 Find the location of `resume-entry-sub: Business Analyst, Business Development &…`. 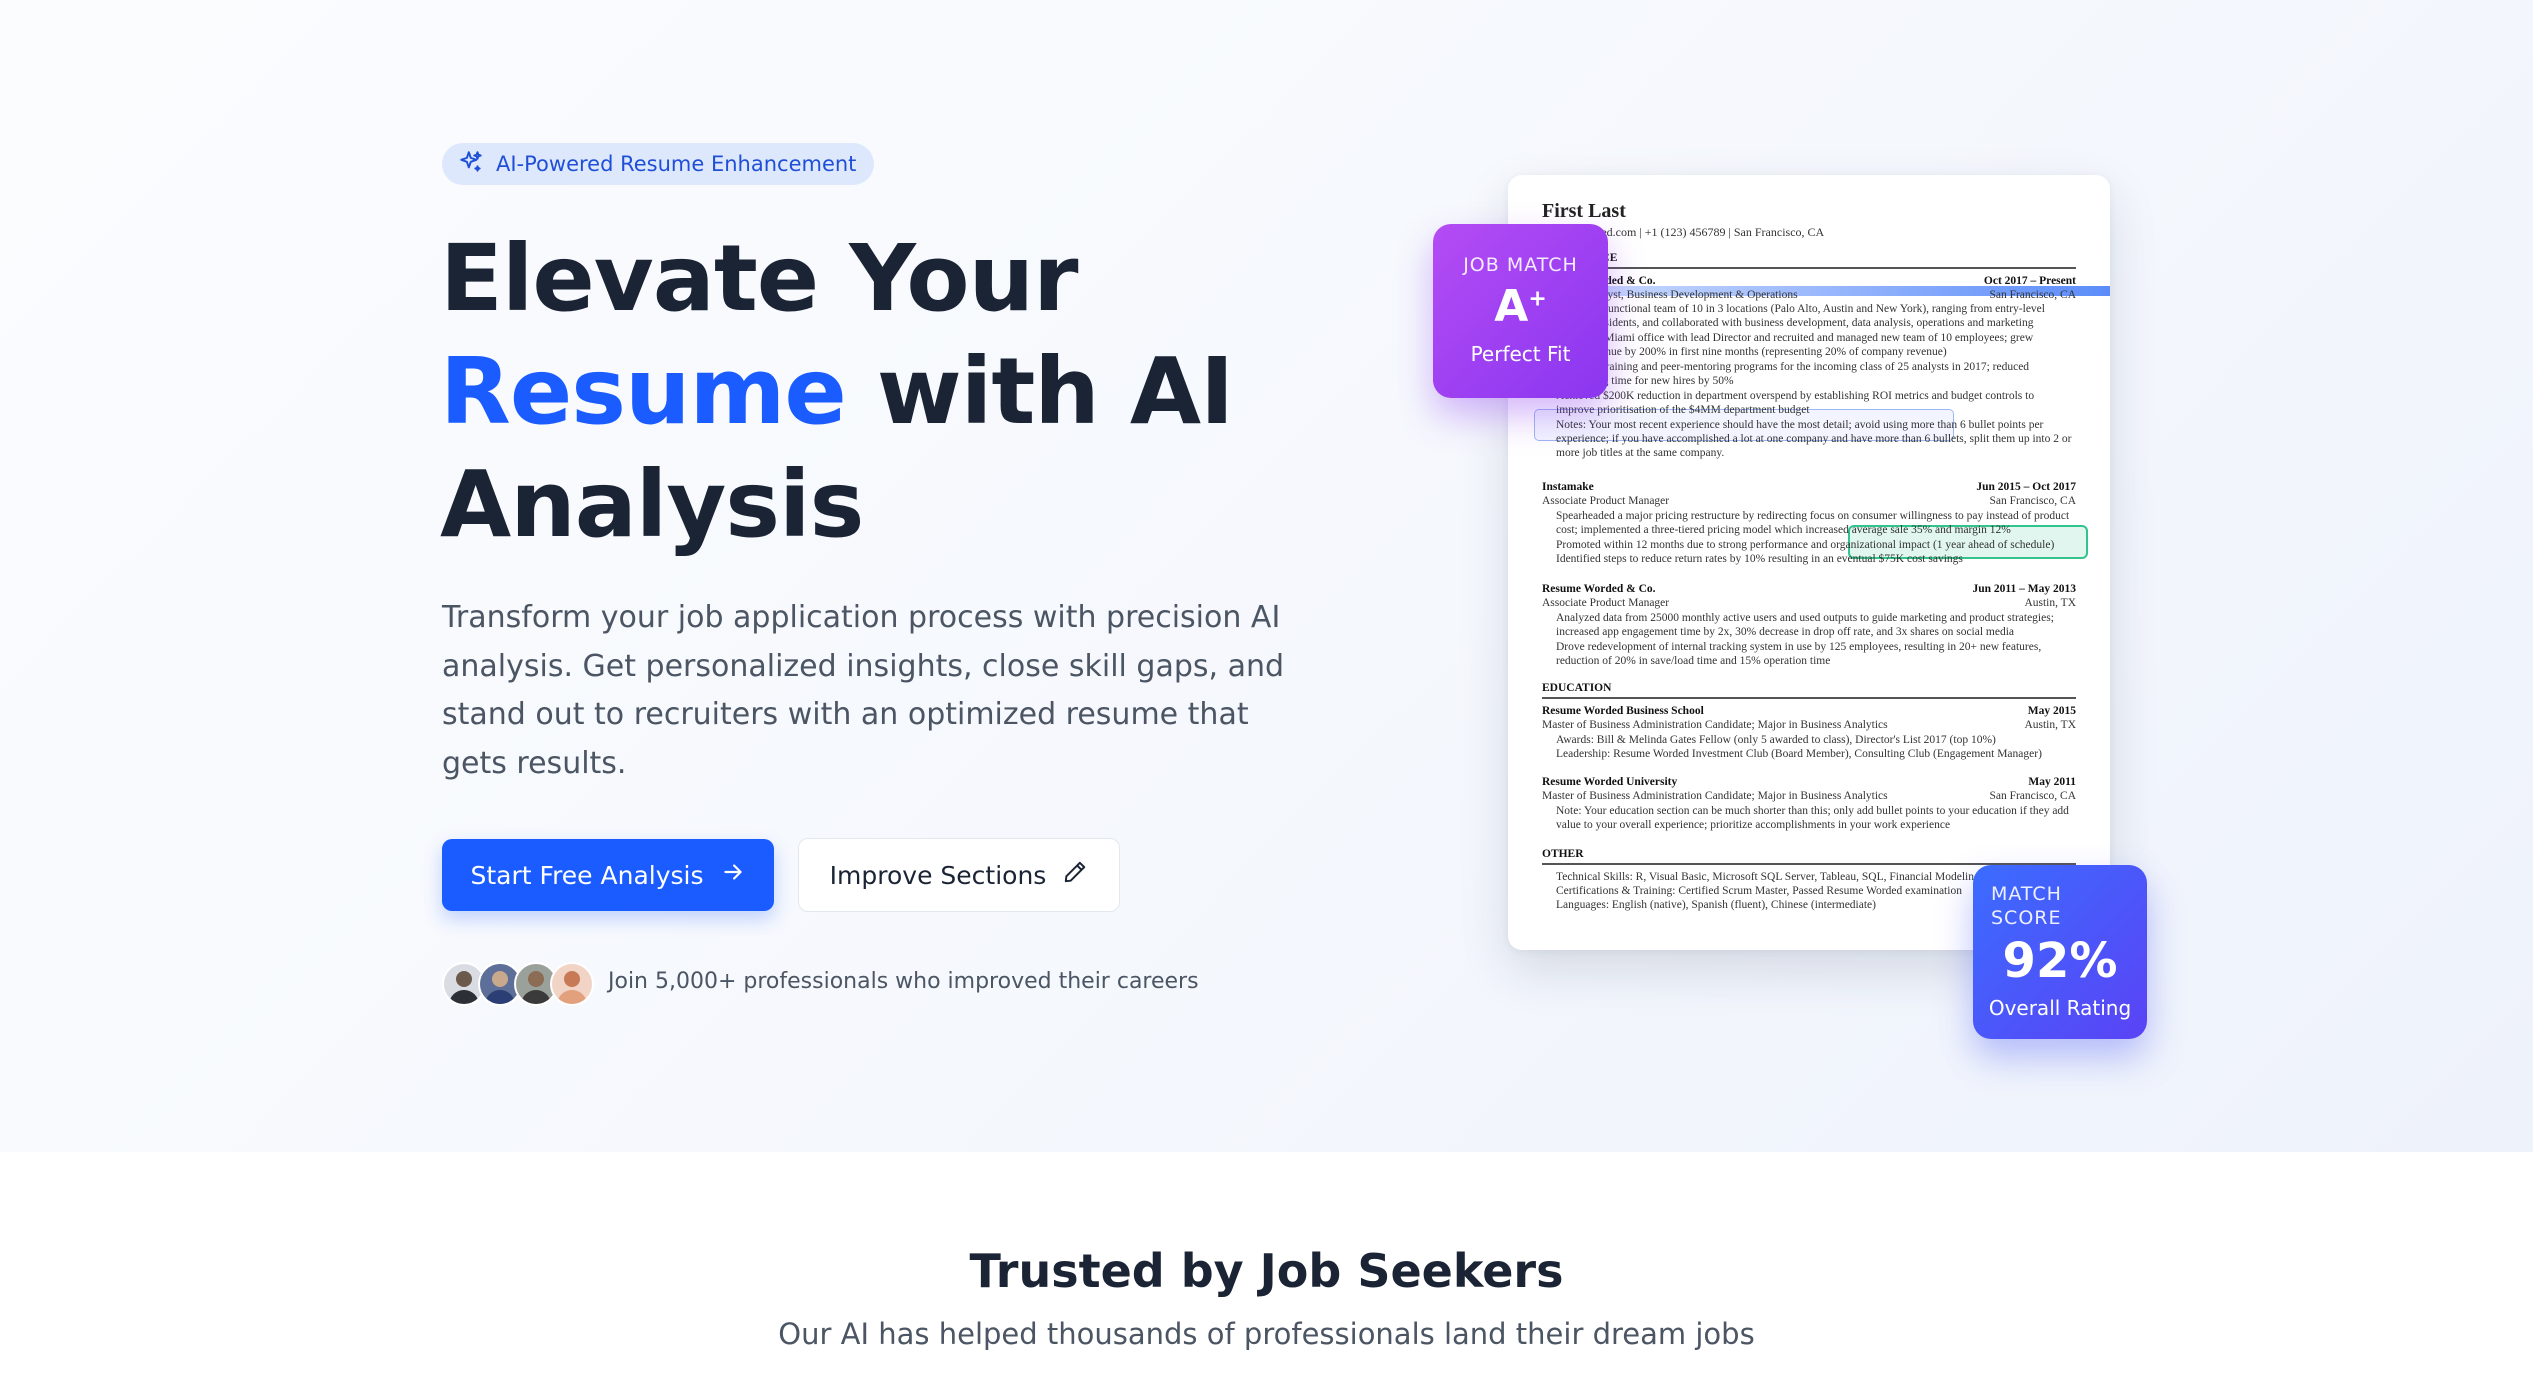

resume-entry-sub: Business Analyst, Business Development &… is located at coordinates (1809, 295).